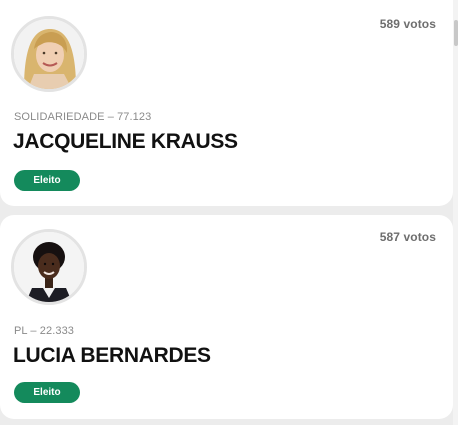 The height and width of the screenshot is (425, 458). Describe the element at coordinates (455, 212) in the screenshot. I see `scrollbar` at that location.